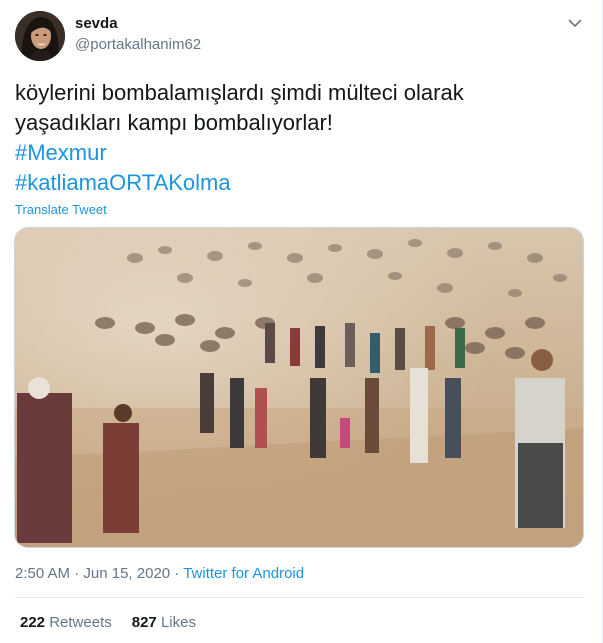 The width and height of the screenshot is (603, 643). What do you see at coordinates (174, 122) in the screenshot?
I see `tweet-text-line: yaşadıkları kampı bombalıyorlar!` at bounding box center [174, 122].